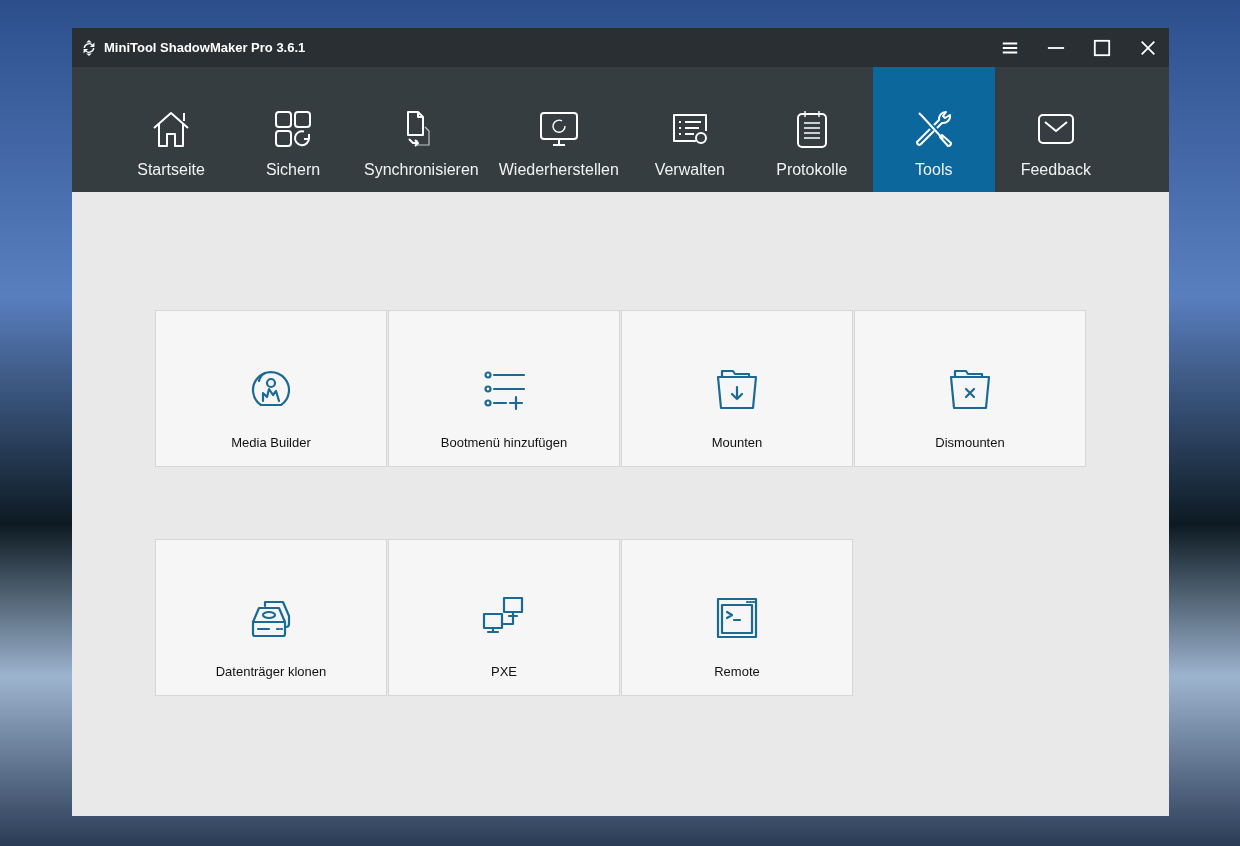 This screenshot has height=846, width=1240. I want to click on monitor-refresh-icon, so click(558, 129).